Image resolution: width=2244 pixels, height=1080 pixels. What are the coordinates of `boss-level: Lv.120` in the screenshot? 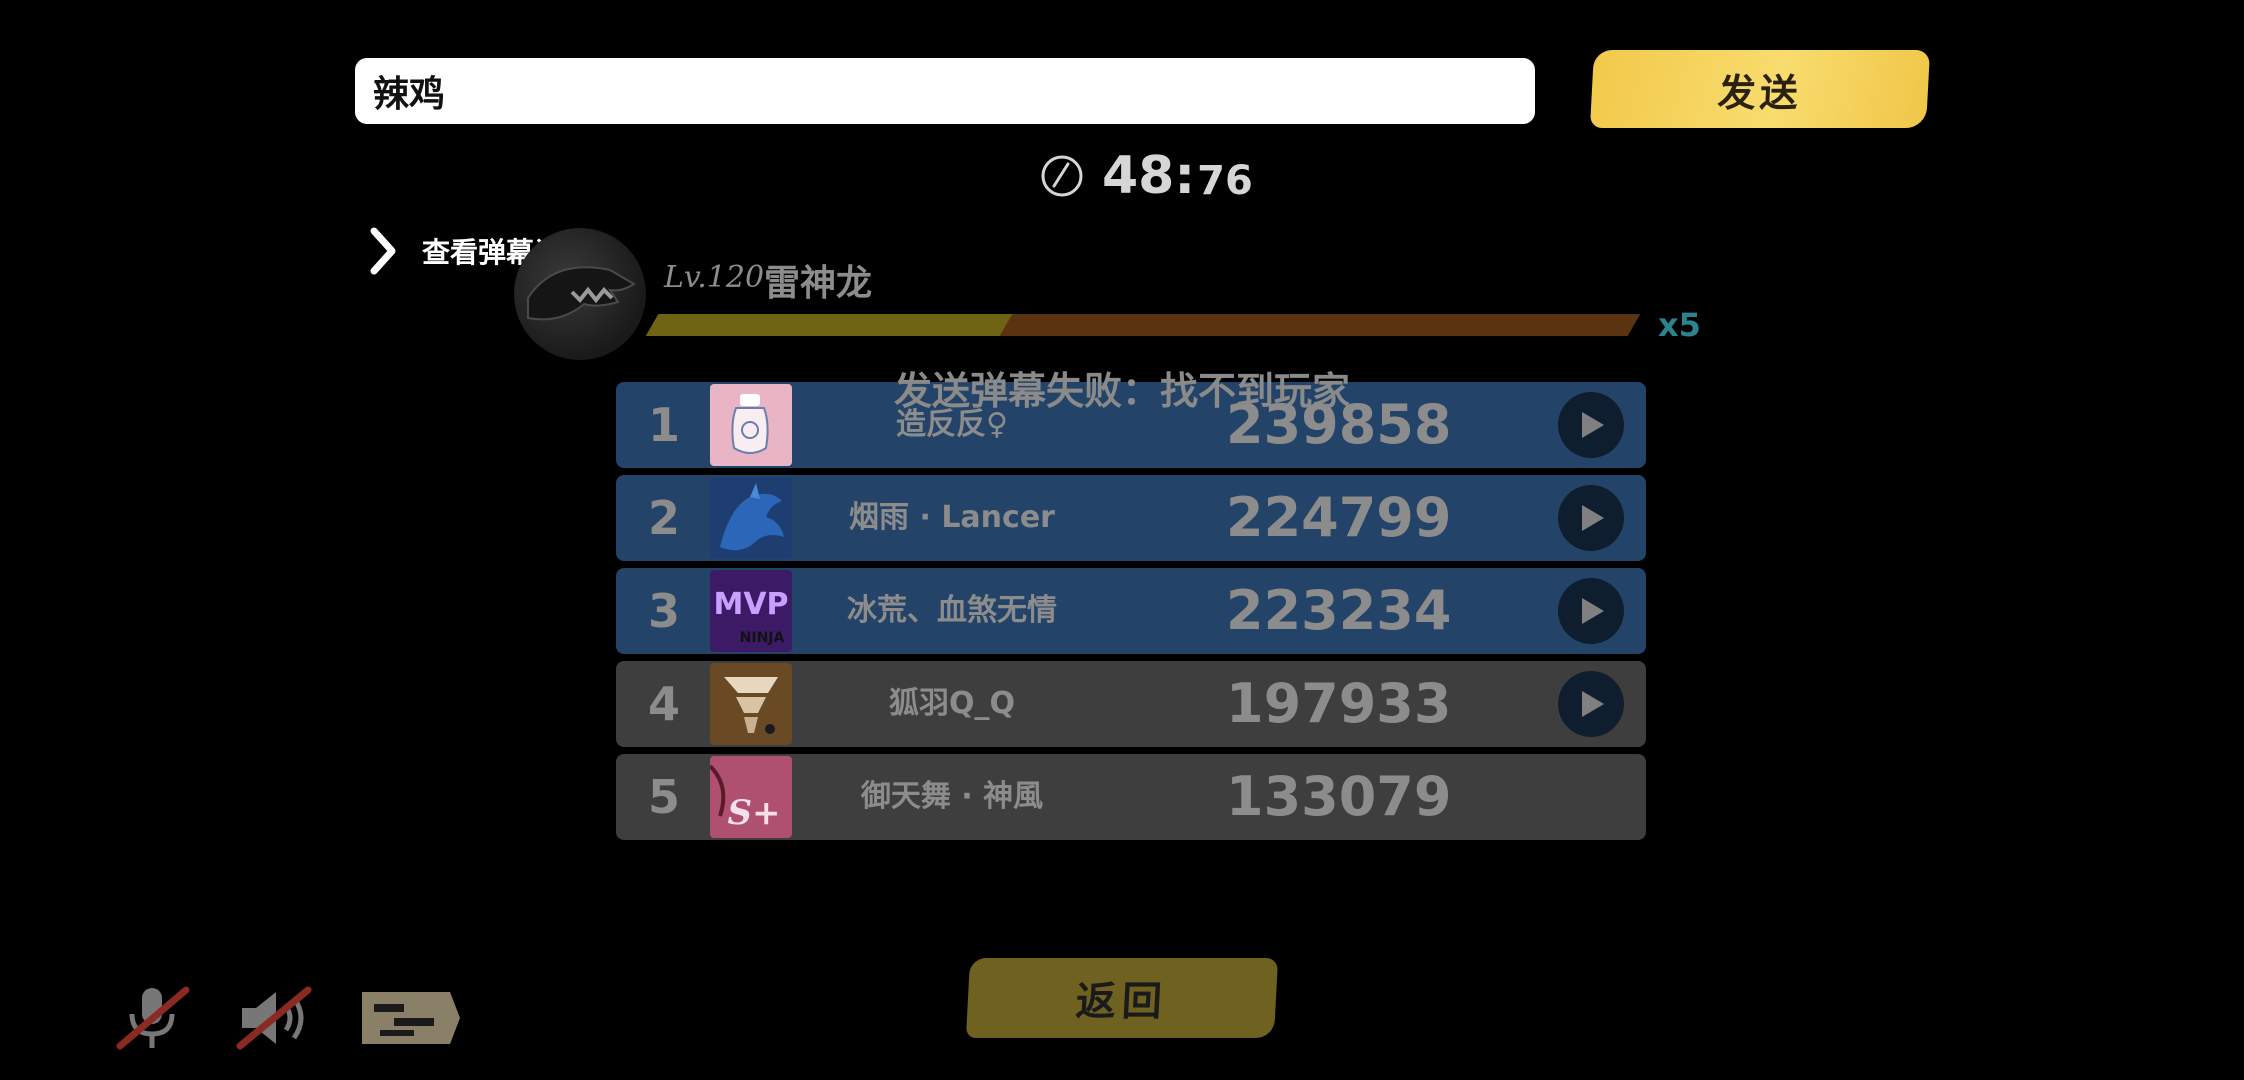 It's located at (714, 277).